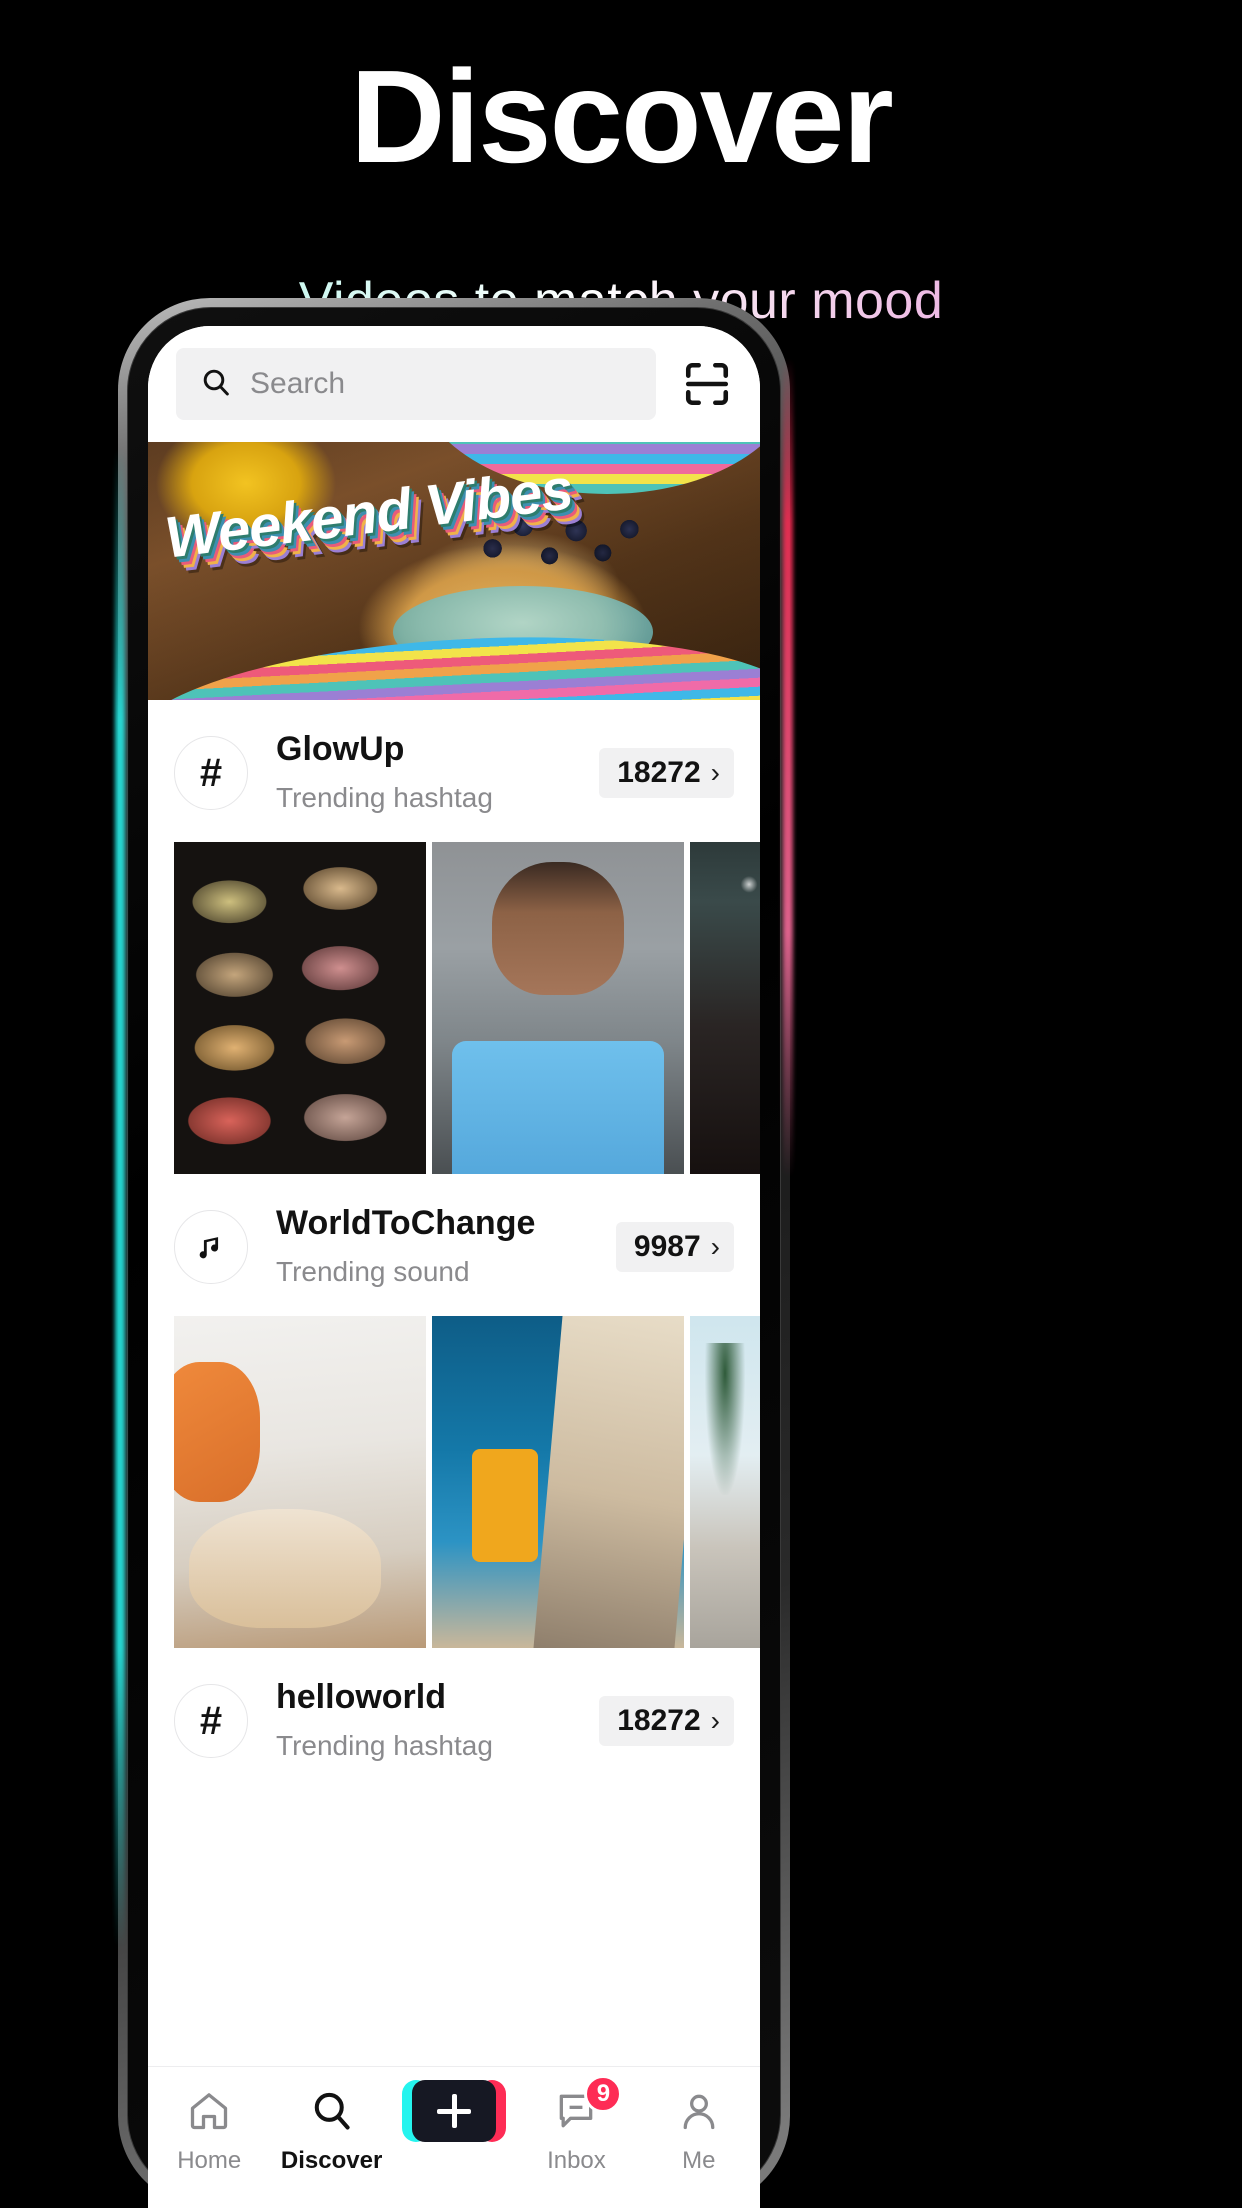 Image resolution: width=1242 pixels, height=2208 pixels. I want to click on inbox-badge: 9, so click(603, 2094).